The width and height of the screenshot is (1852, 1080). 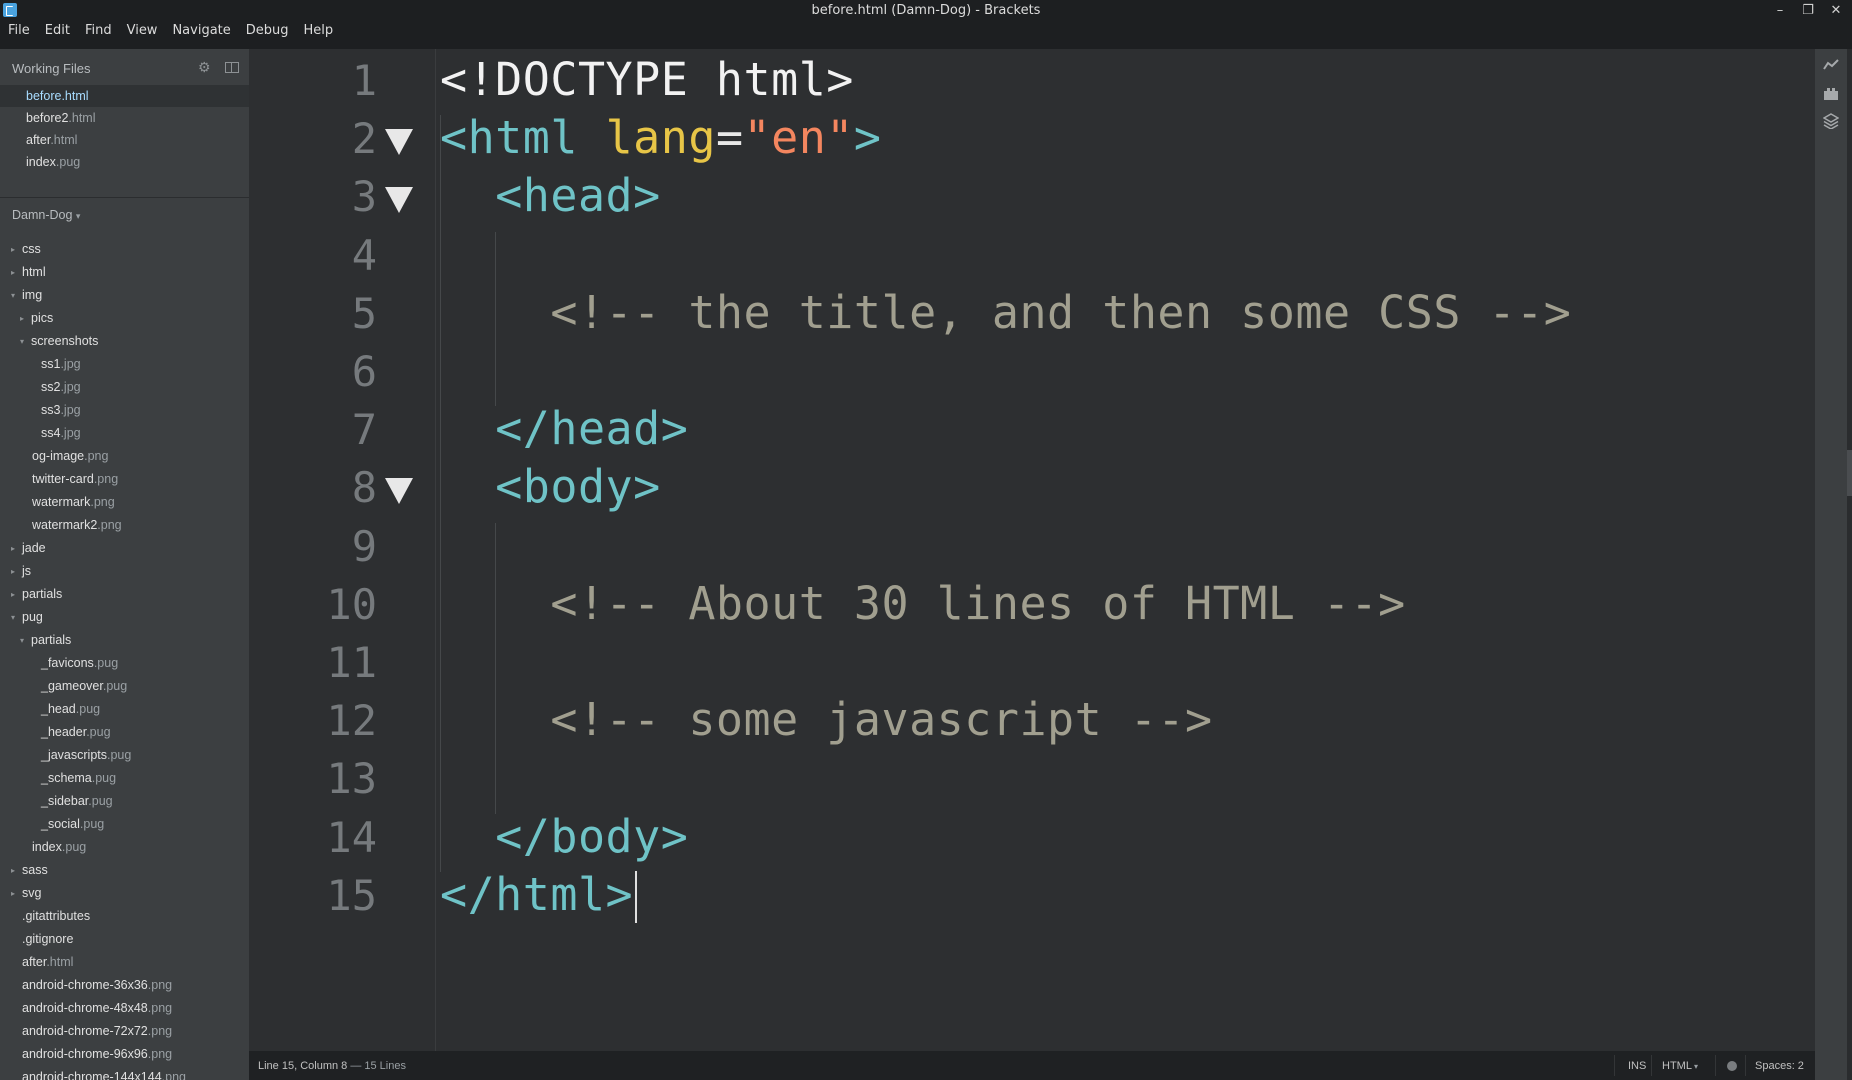 What do you see at coordinates (342, 550) in the screenshot?
I see `line-gutter: 1 2 3 4 5 6 7 8 9 10 11 12 13 14 15` at bounding box center [342, 550].